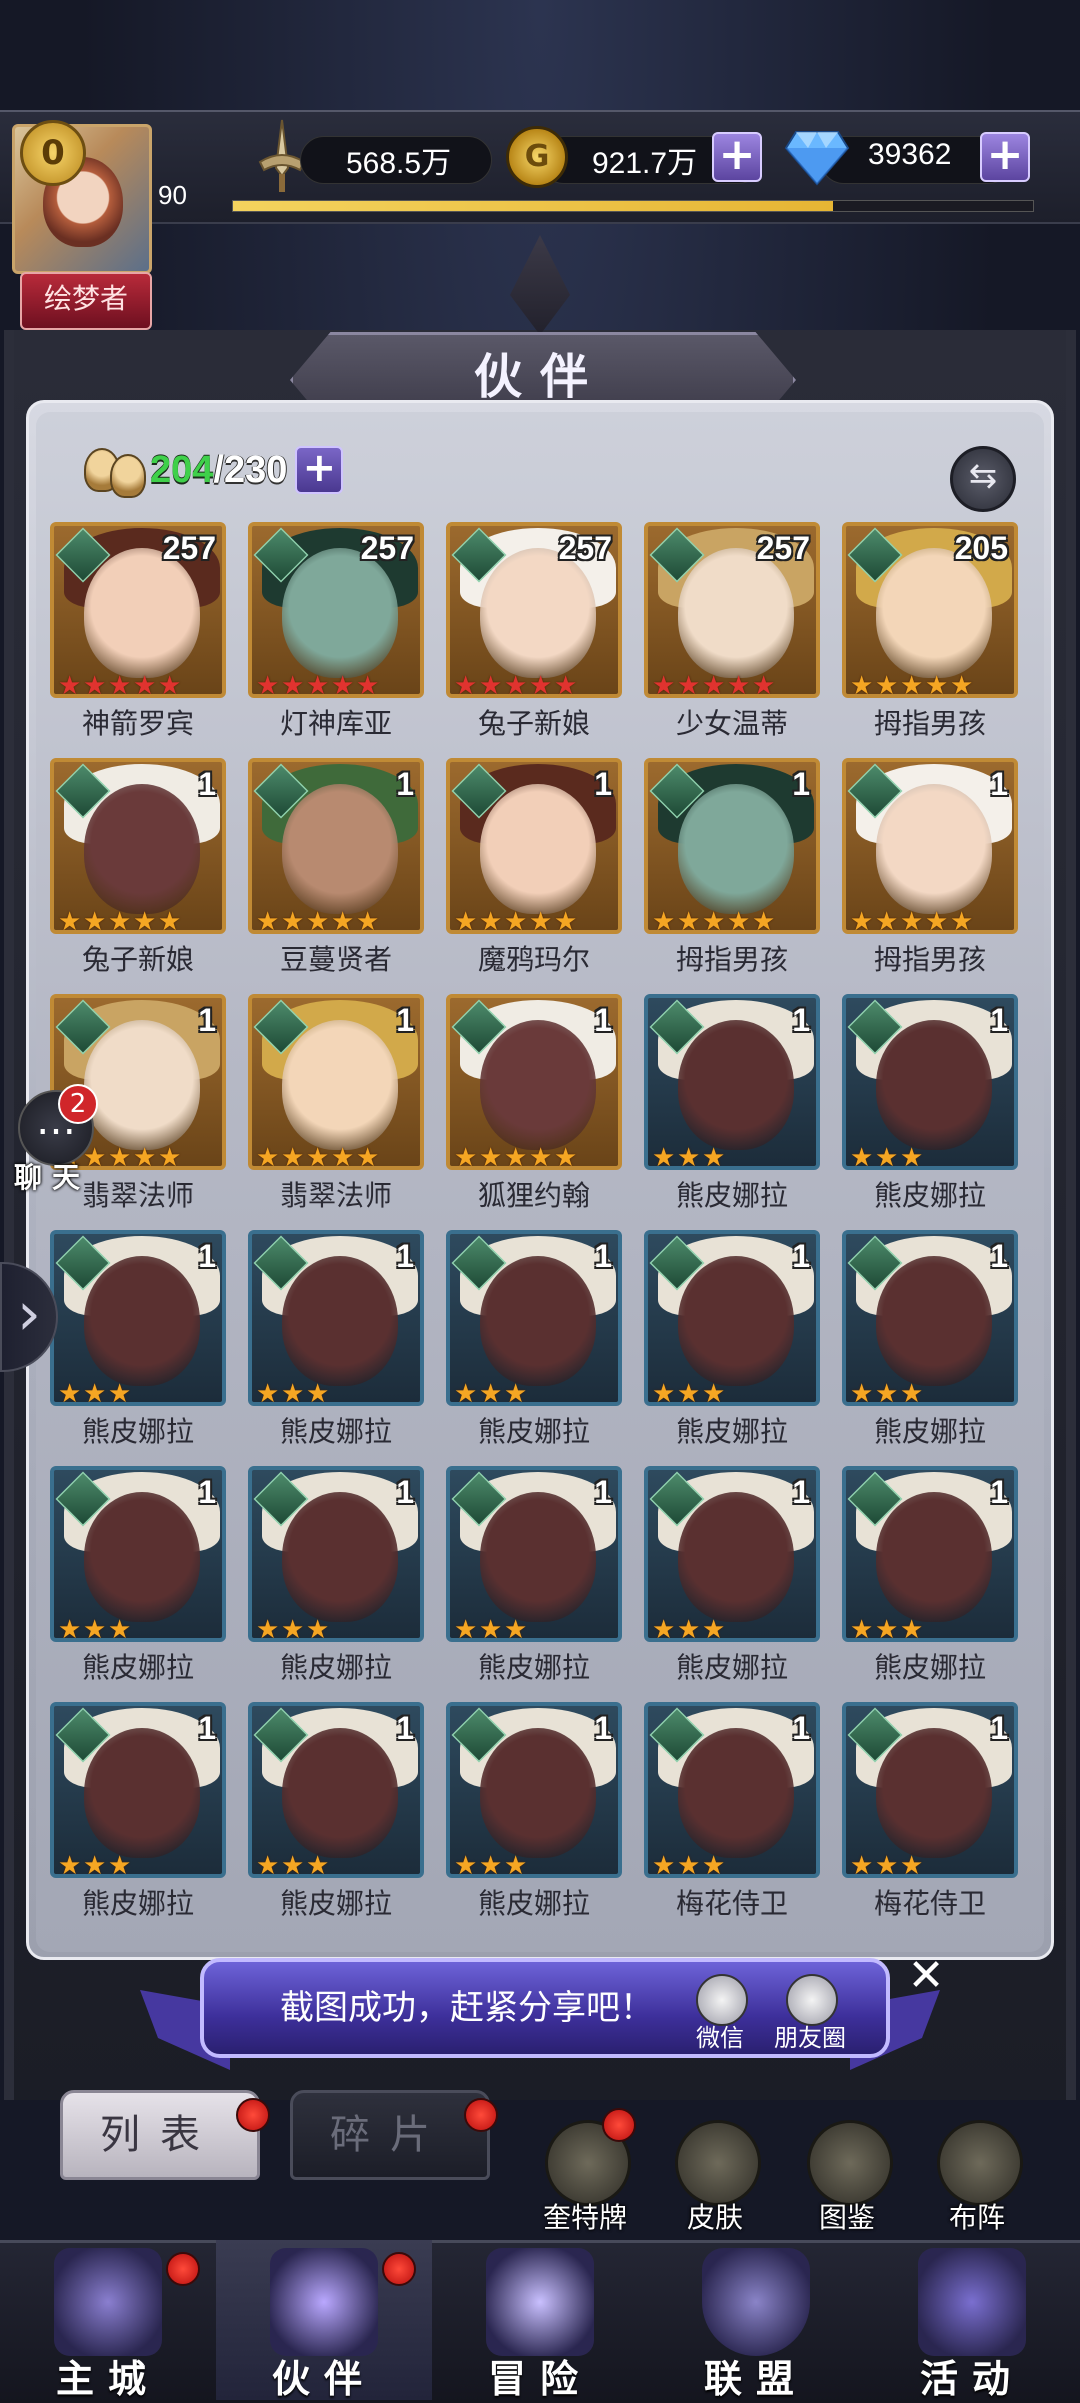  Describe the element at coordinates (972, 2320) in the screenshot. I see `nav-4: 活动` at that location.